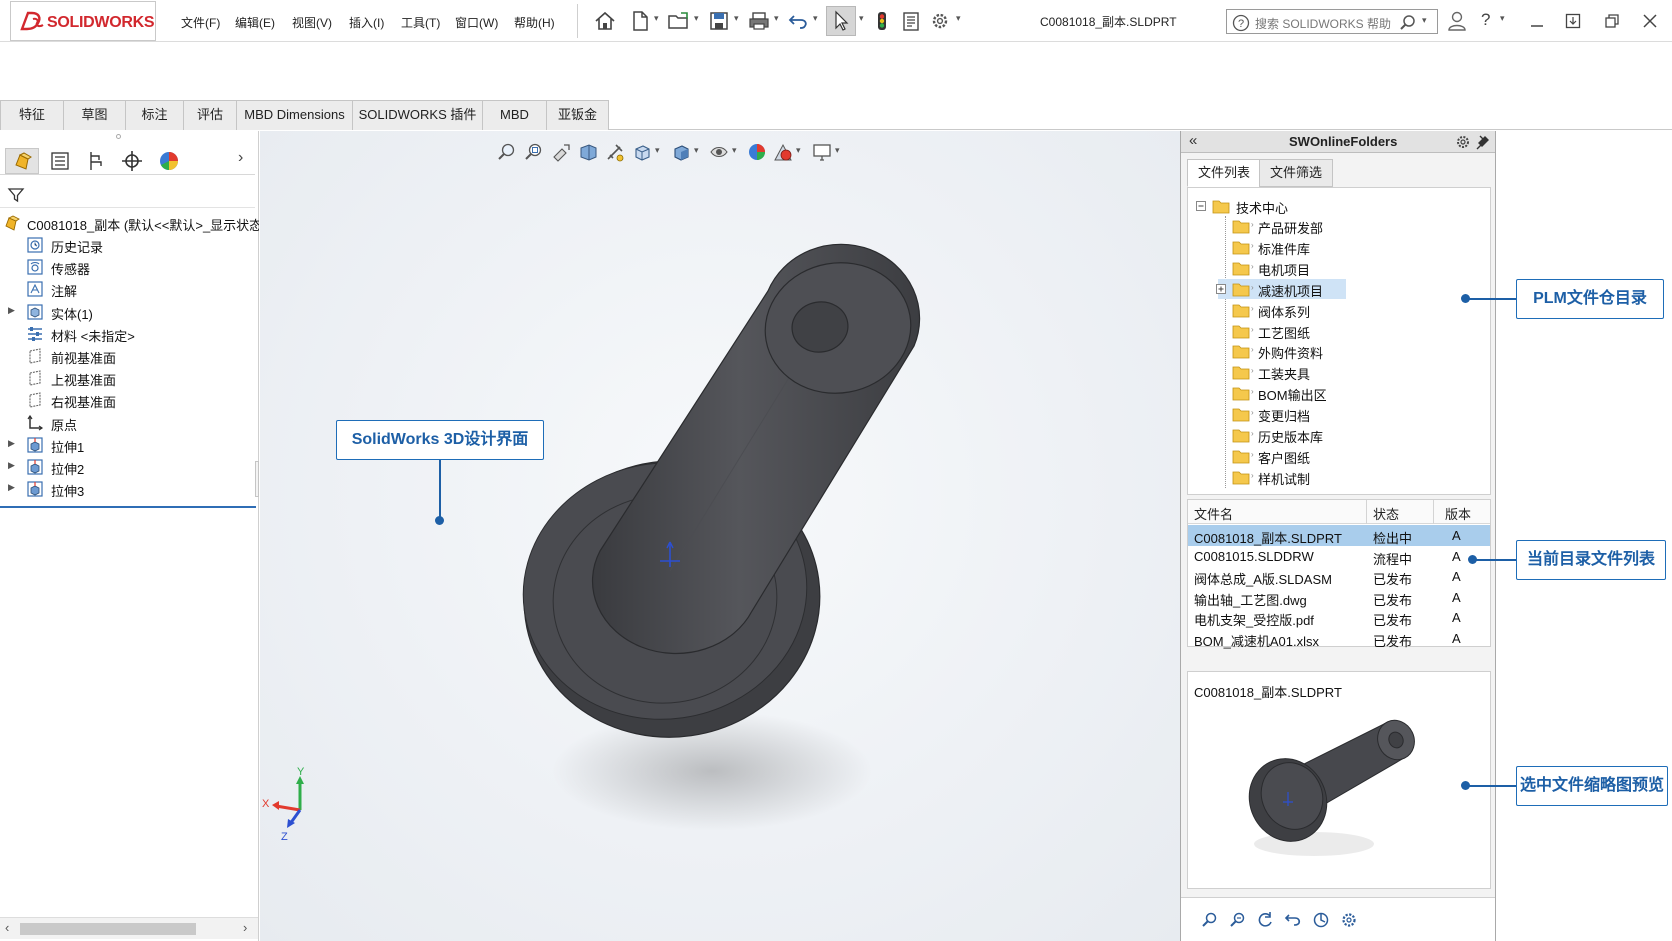 The image size is (1672, 941). I want to click on panel-settings-gear-icon, so click(1463, 142).